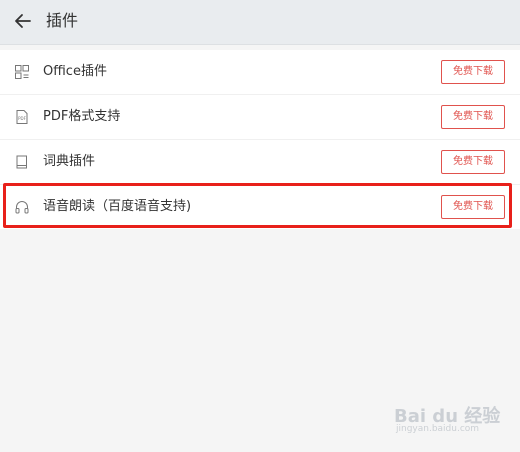  Describe the element at coordinates (22, 207) in the screenshot. I see `headphones-icon` at that location.